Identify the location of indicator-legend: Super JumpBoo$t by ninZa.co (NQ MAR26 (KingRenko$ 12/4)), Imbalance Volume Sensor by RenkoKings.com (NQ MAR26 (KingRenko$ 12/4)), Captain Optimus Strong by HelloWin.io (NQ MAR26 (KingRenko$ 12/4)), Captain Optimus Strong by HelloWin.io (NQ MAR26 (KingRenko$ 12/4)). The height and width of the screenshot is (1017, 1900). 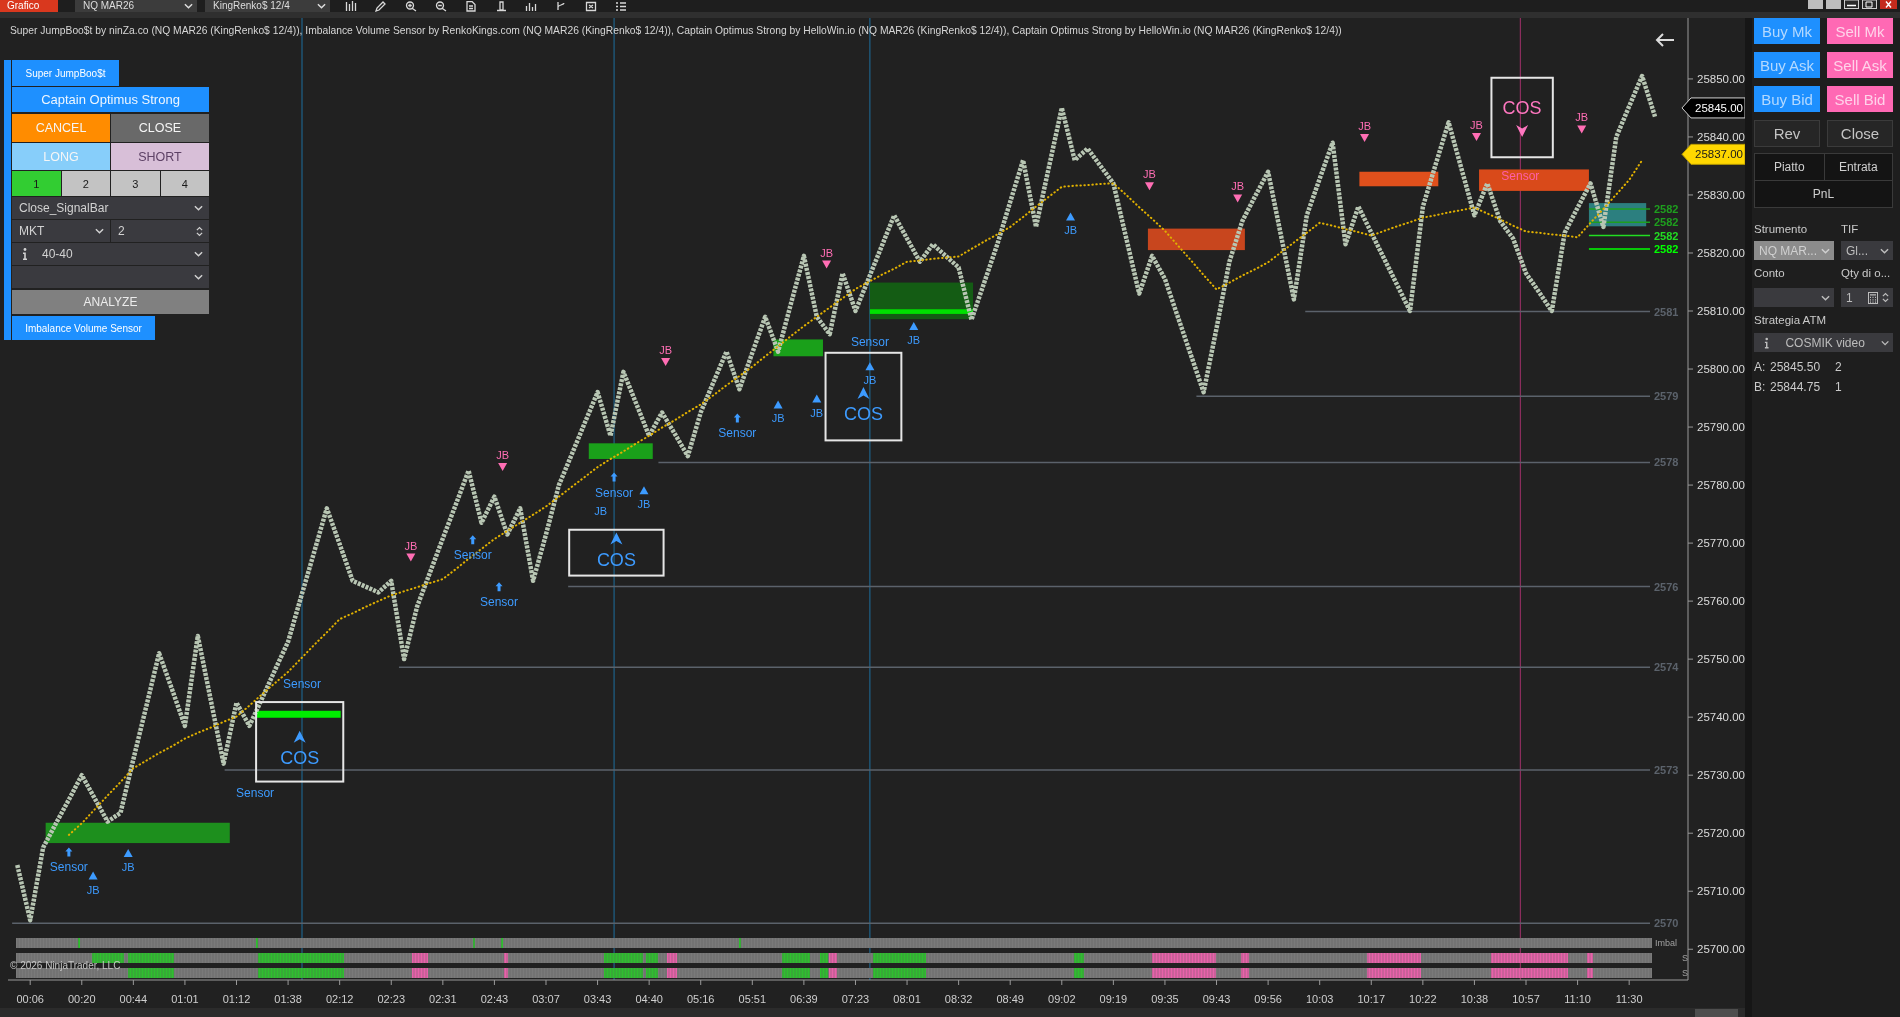
(676, 30).